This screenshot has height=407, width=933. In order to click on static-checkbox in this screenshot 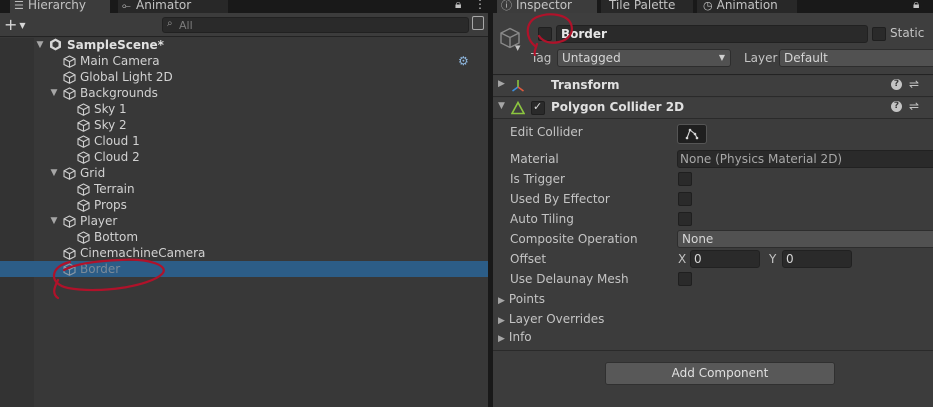, I will do `click(879, 34)`.